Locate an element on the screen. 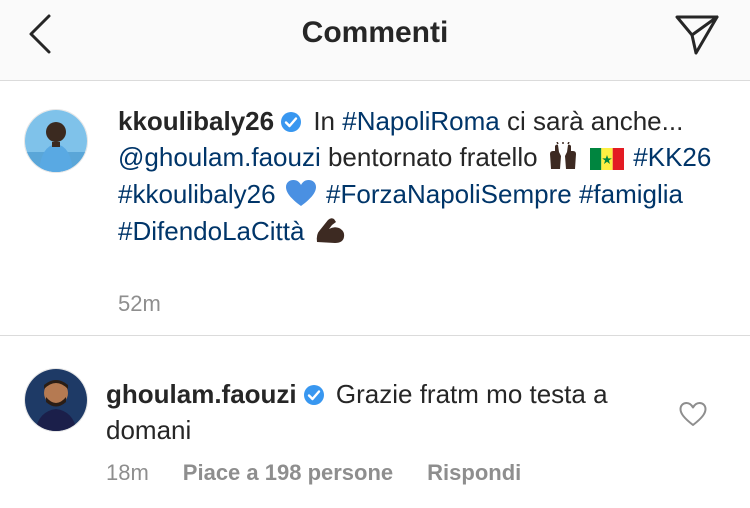 The height and width of the screenshot is (508, 750). mention-ghoulam: @ghoulam.faouzi is located at coordinates (219, 157).